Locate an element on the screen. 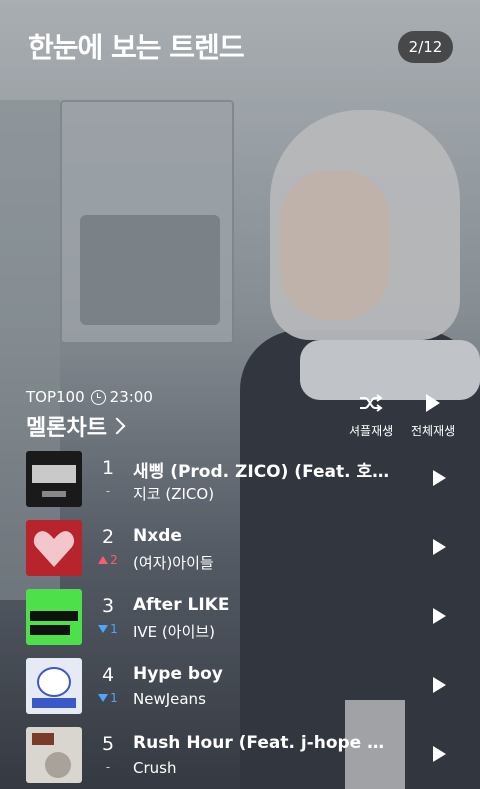  song-title: Nxde is located at coordinates (157, 536).